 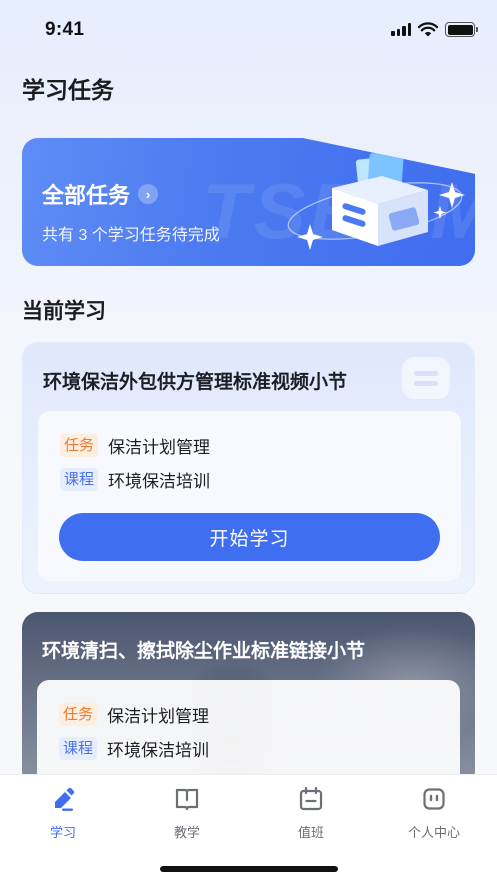 I want to click on tab-duty: 值班, so click(x=311, y=813).